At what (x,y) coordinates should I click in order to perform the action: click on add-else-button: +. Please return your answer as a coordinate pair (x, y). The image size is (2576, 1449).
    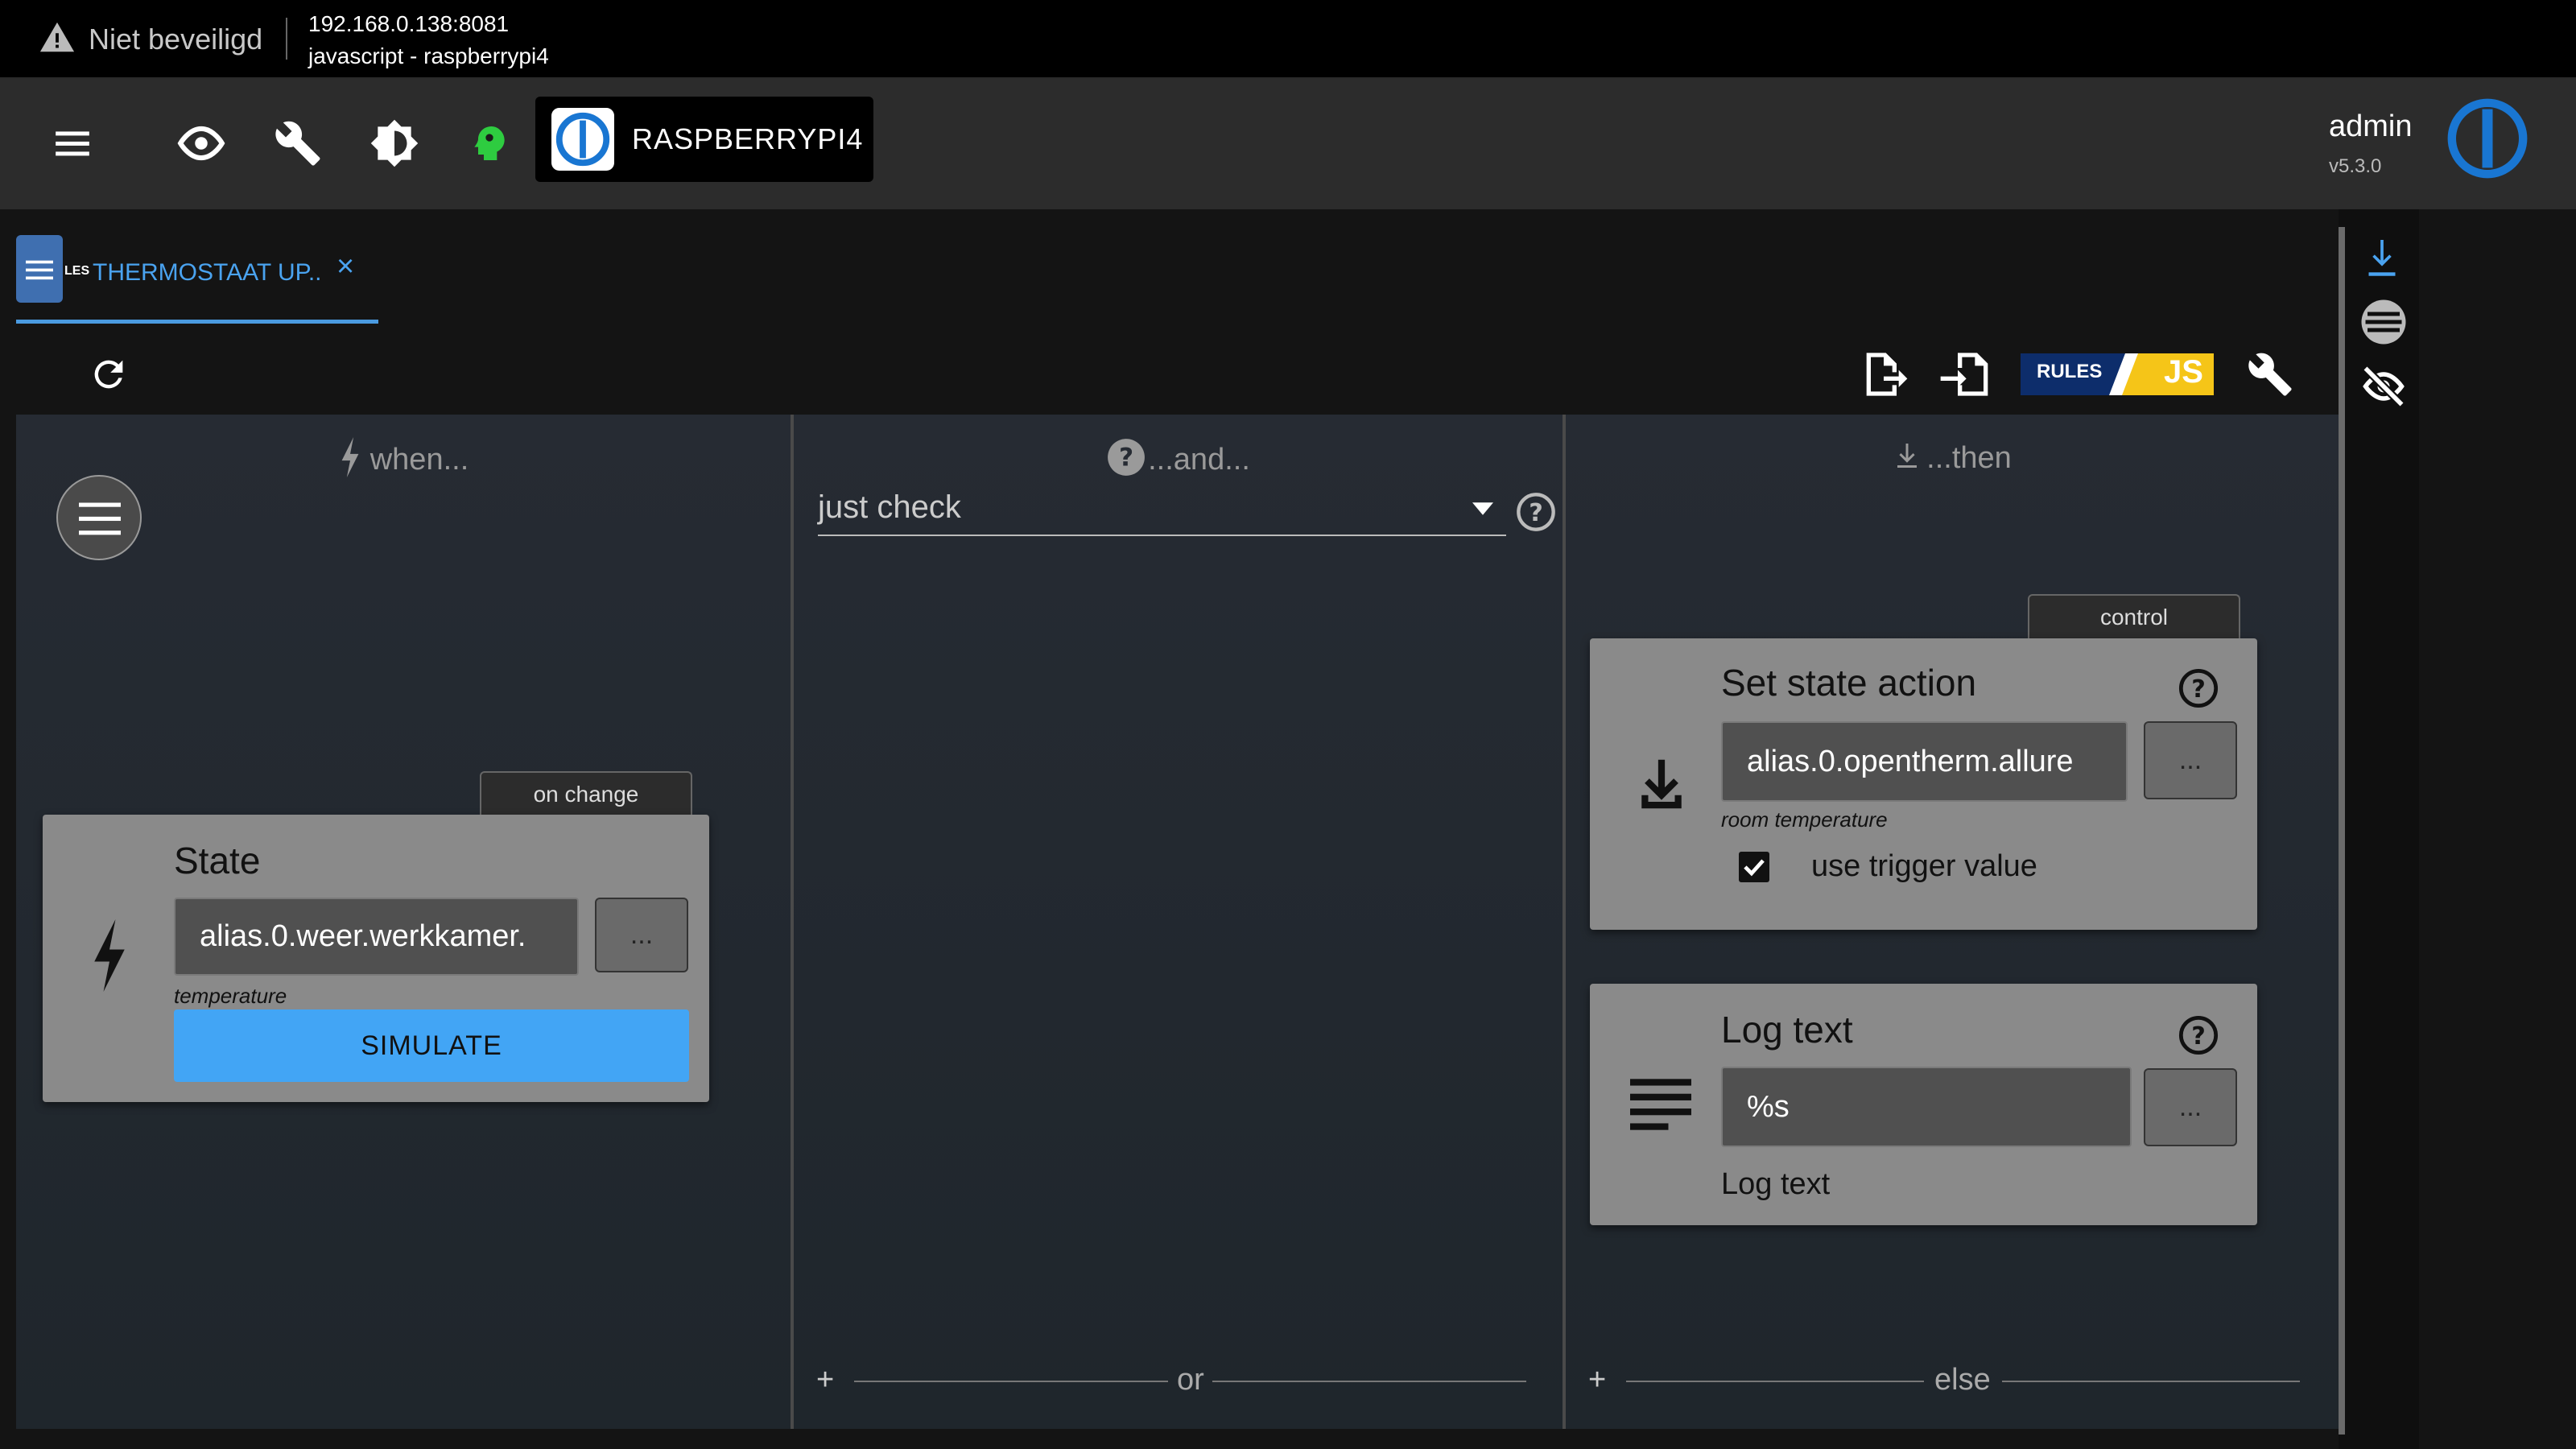
    Looking at the image, I should click on (1597, 1380).